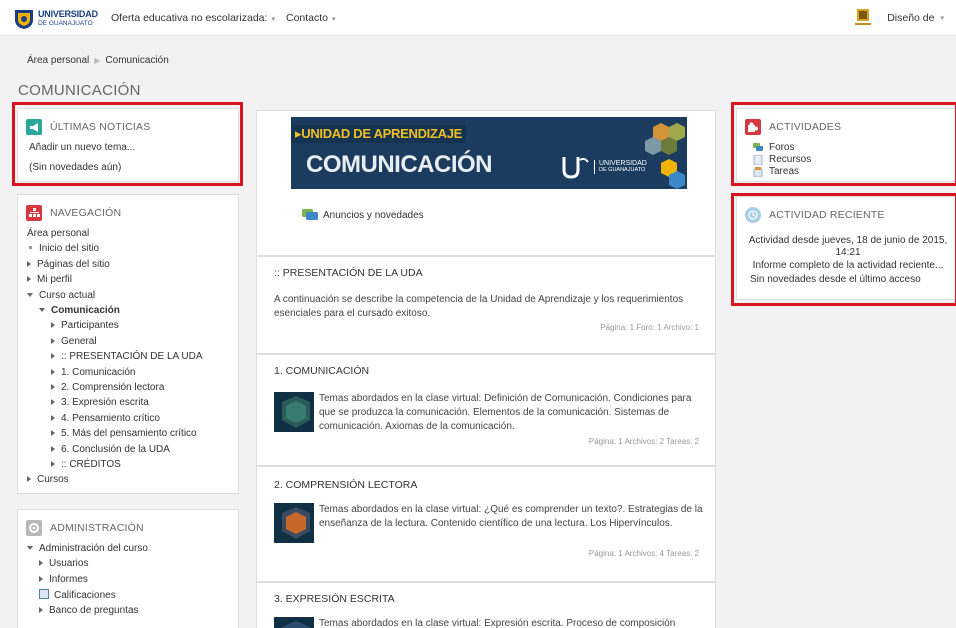 This screenshot has height=628, width=956. I want to click on section-title: 3. EXPRESIÓN ESCRITA, so click(334, 599).